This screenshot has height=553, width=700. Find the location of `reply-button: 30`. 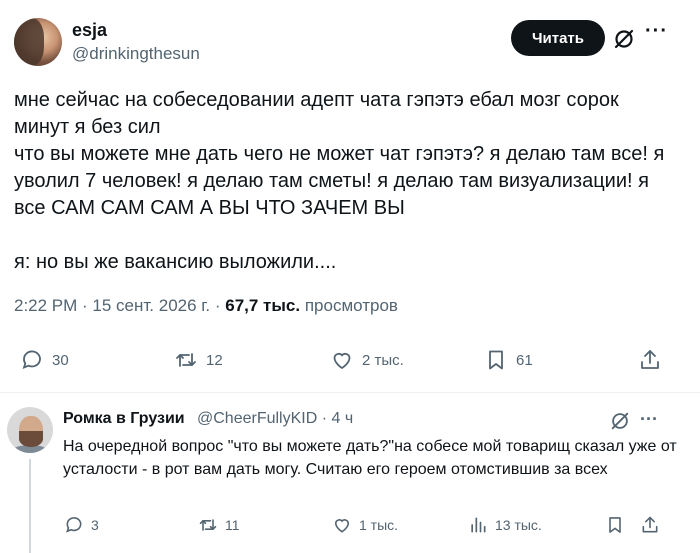

reply-button: 30 is located at coordinates (44, 360).